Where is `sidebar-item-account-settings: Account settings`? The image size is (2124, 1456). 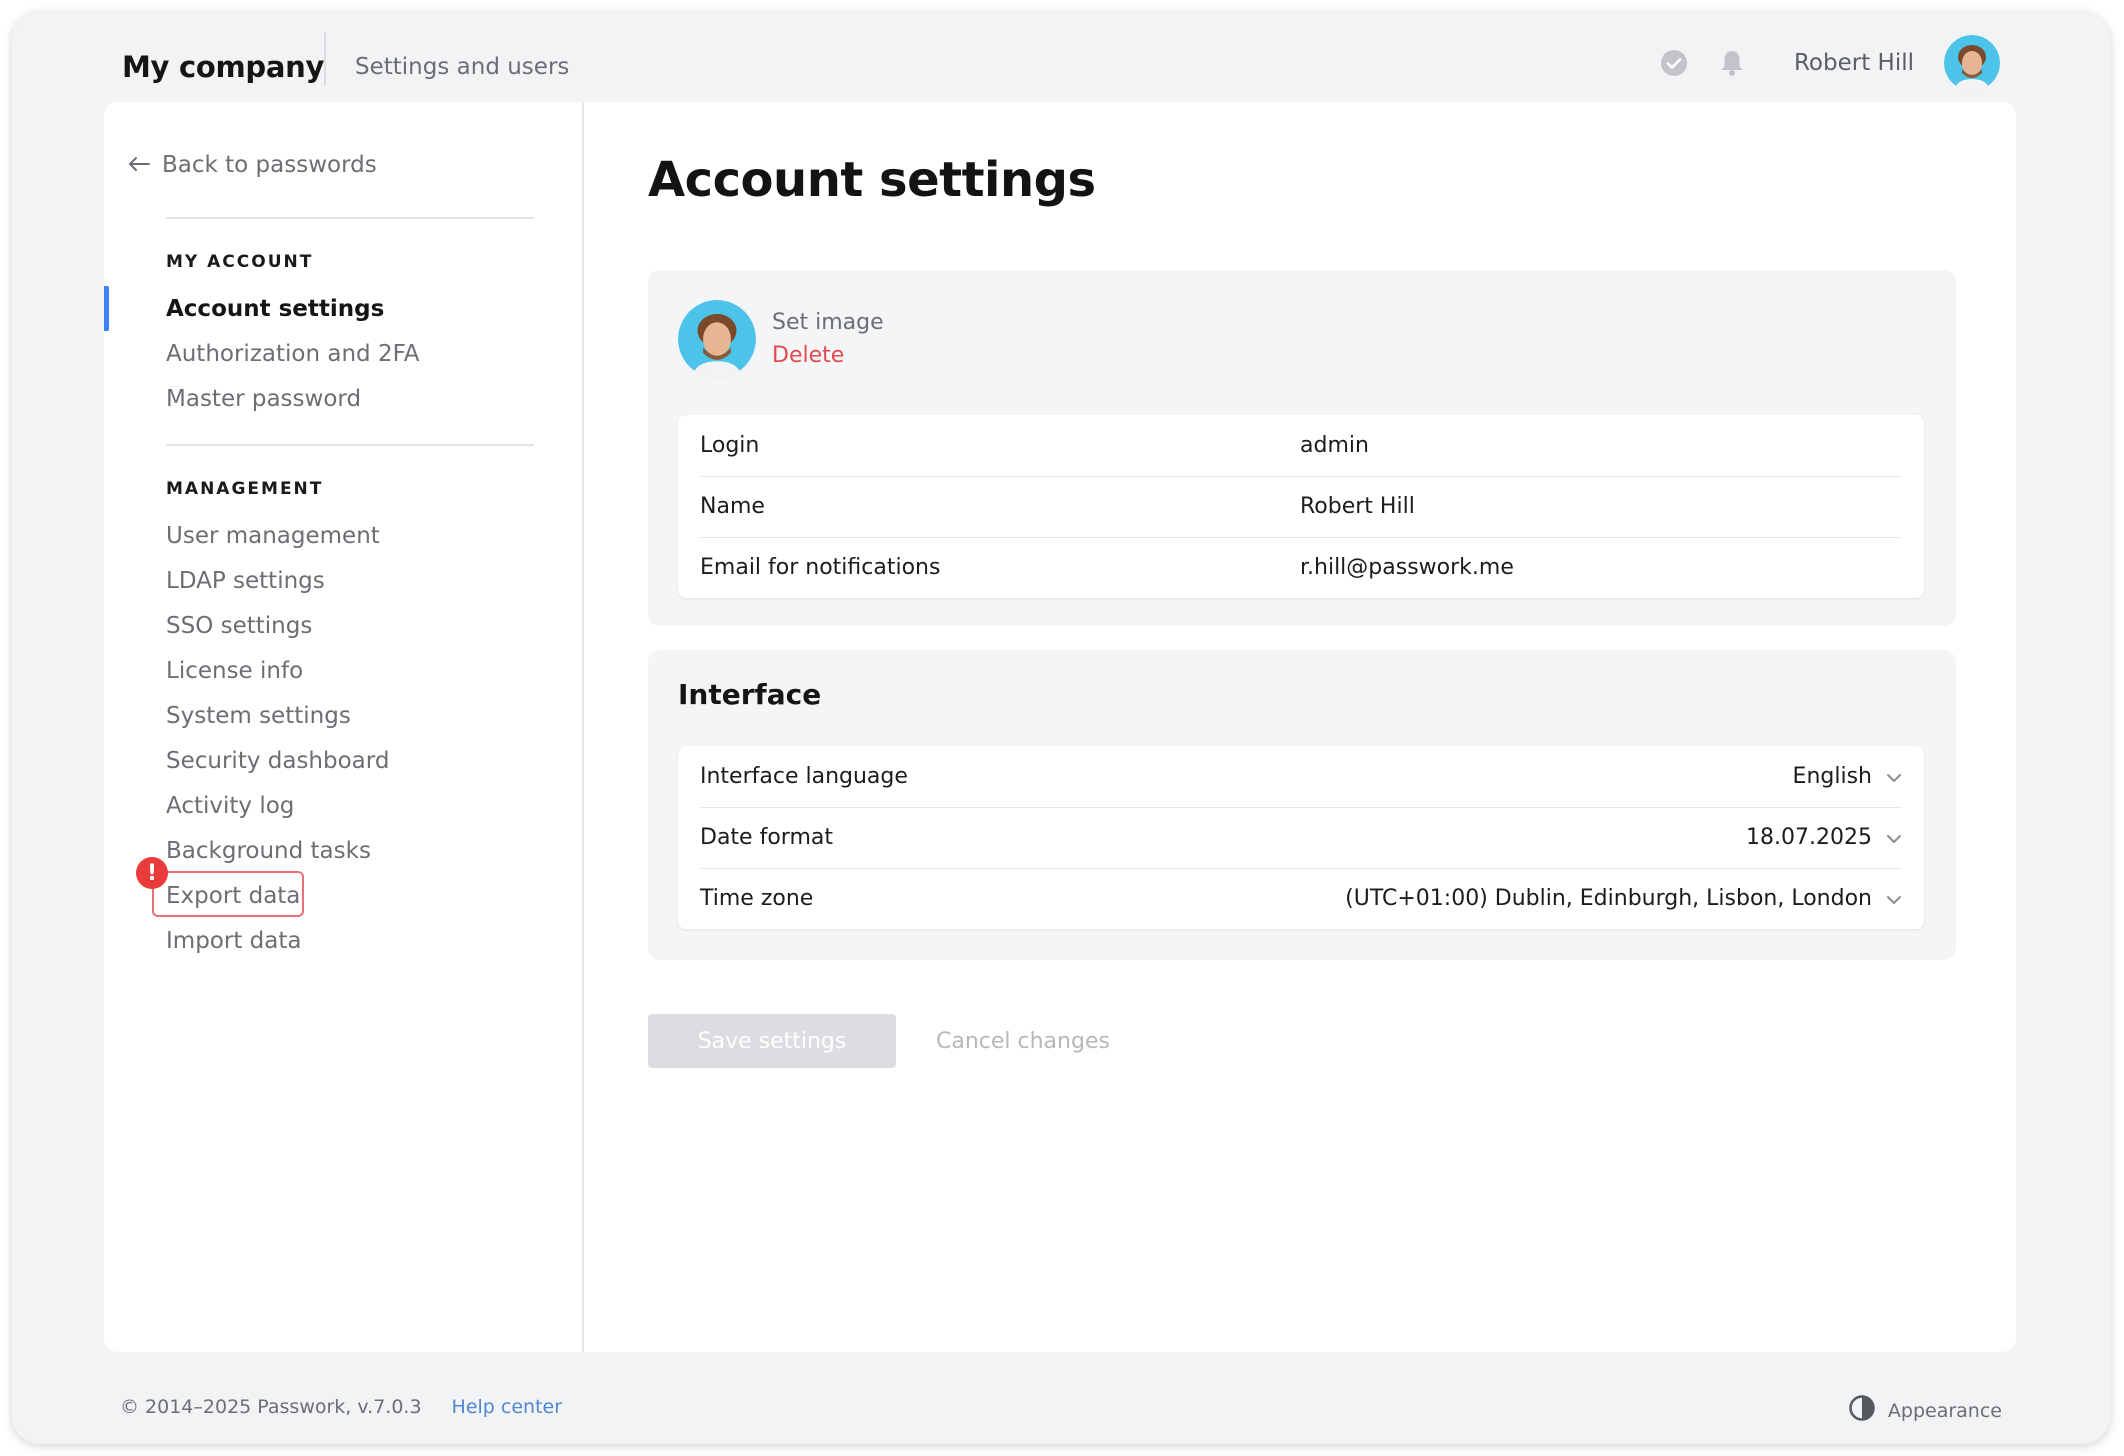 sidebar-item-account-settings: Account settings is located at coordinates (261, 308).